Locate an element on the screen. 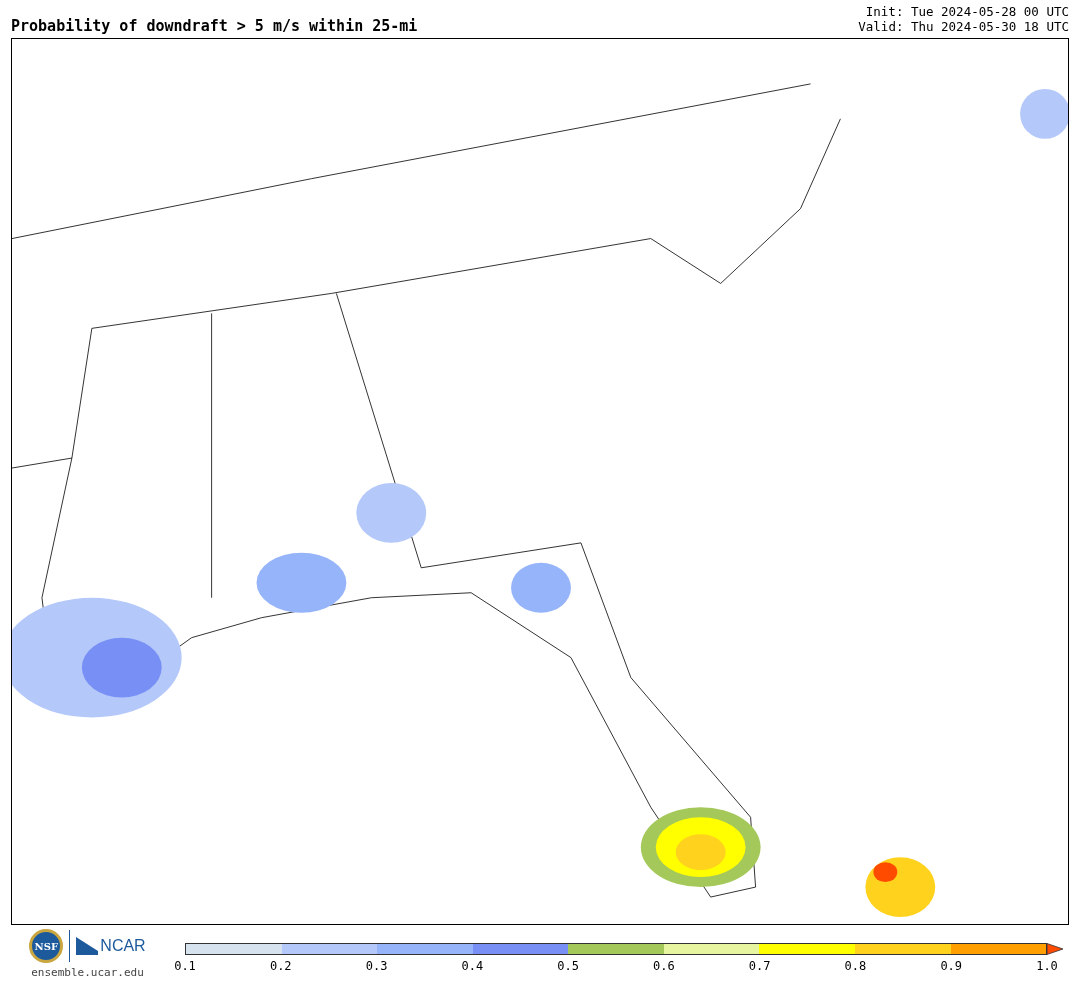 Image resolution: width=1080 pixels, height=988 pixels. init-time: Init: Tue 2024-05-28 00 UTC is located at coordinates (967, 11).